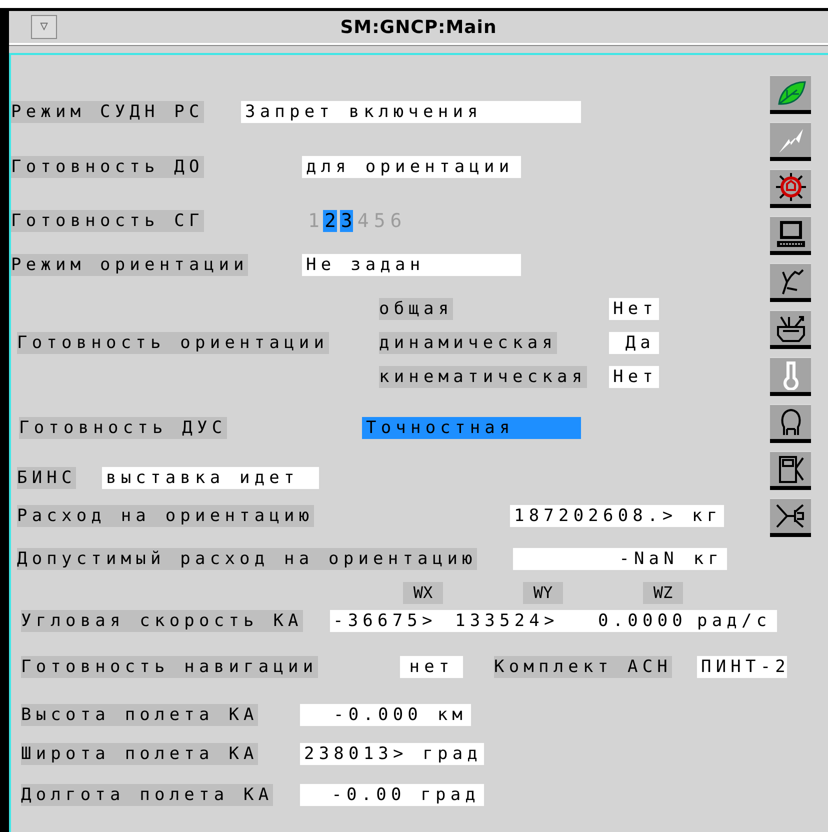 The image size is (828, 832). I want to click on field-label: Широта полета КА, so click(139, 754).